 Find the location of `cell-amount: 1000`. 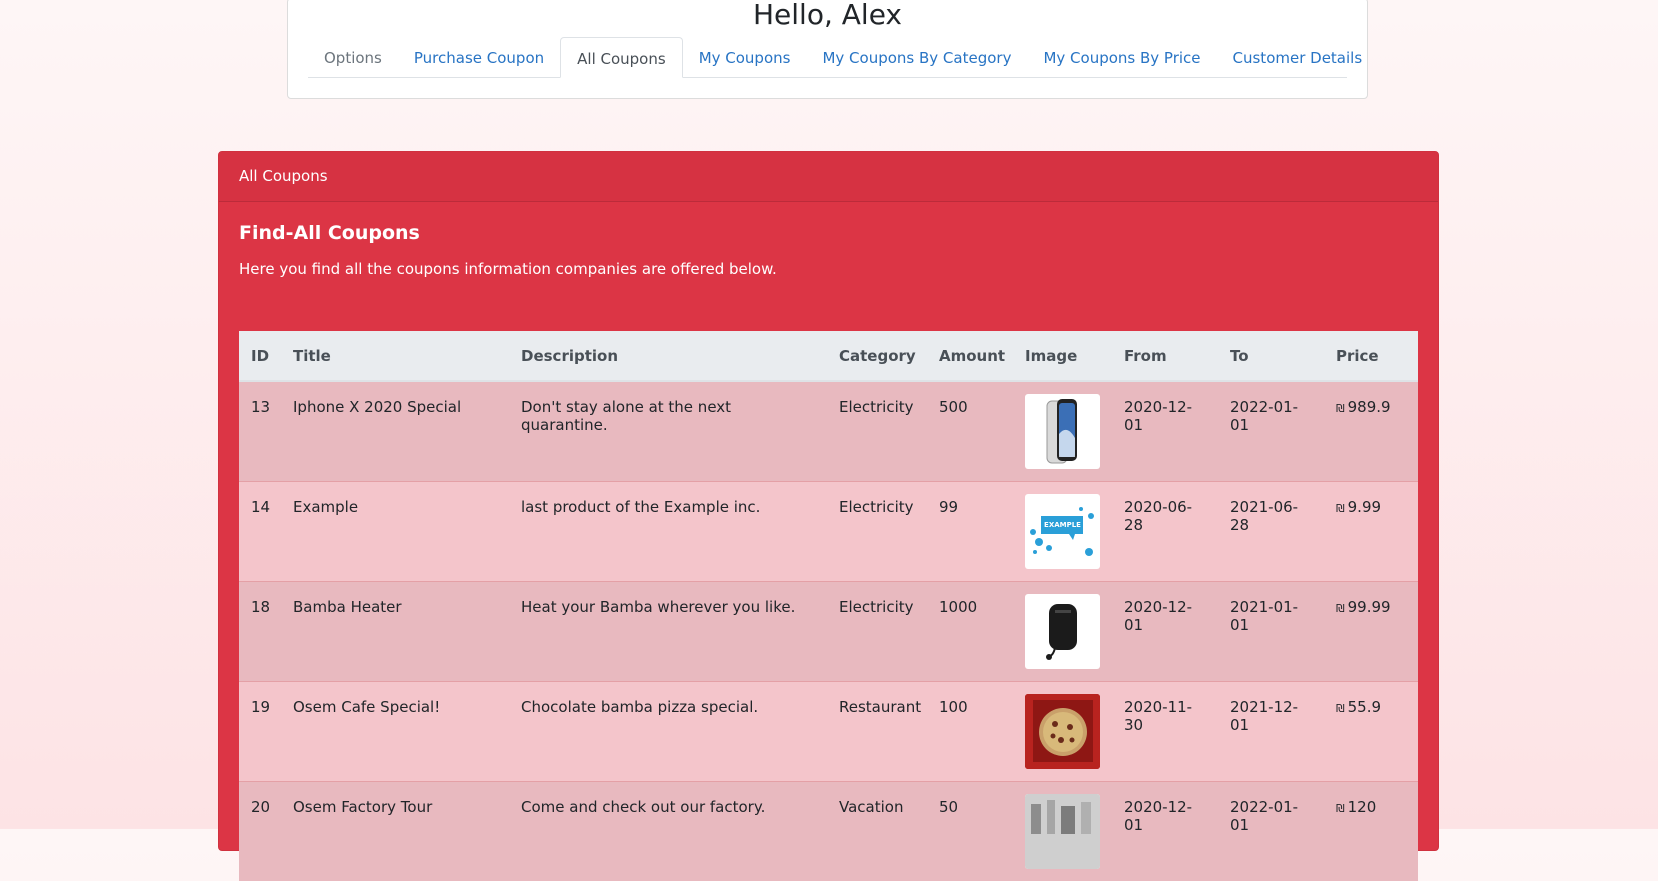

cell-amount: 1000 is located at coordinates (970, 630).